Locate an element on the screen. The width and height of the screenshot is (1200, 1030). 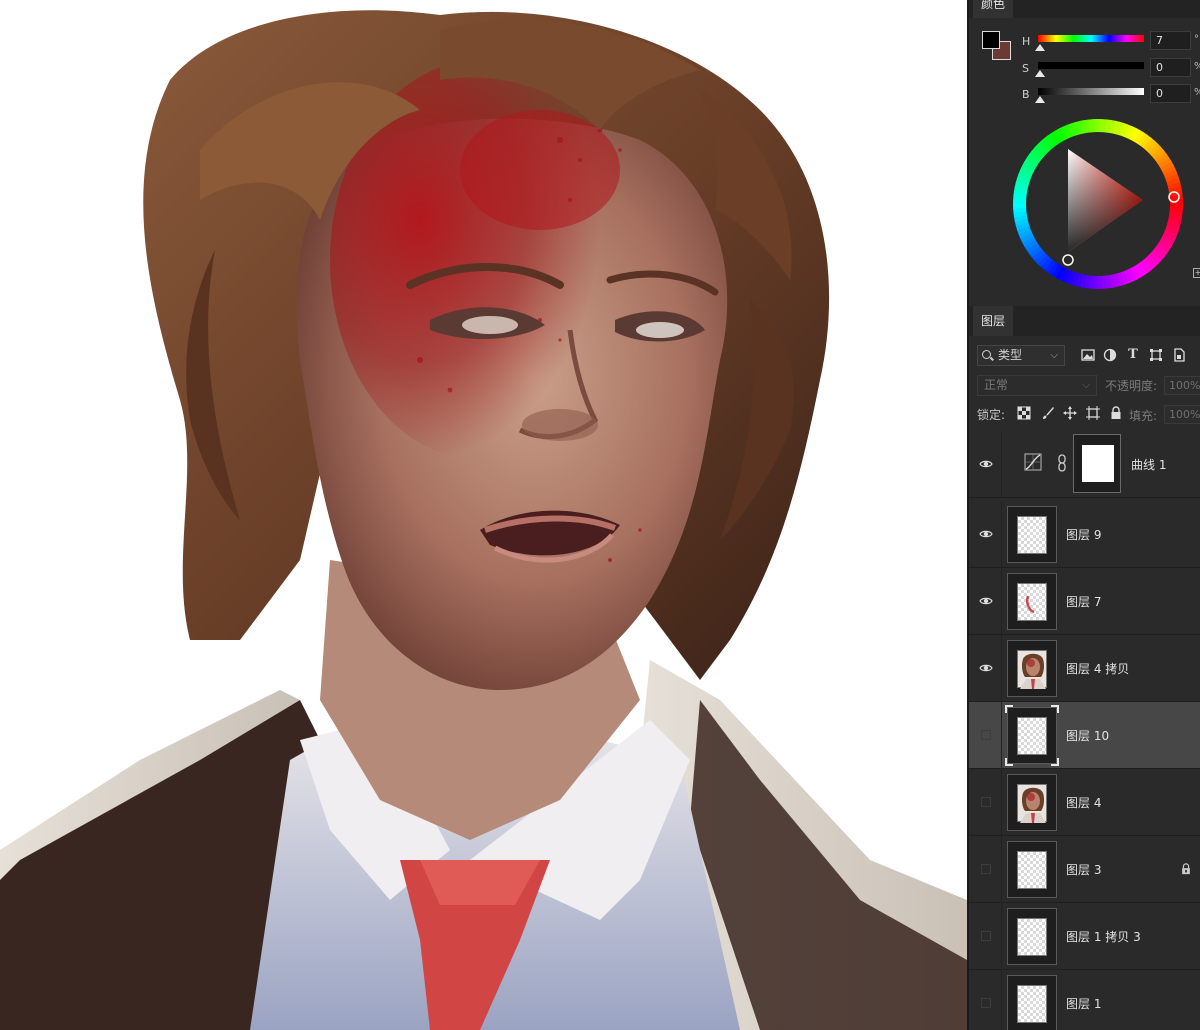
fill-label: 填充: is located at coordinates (1143, 416).